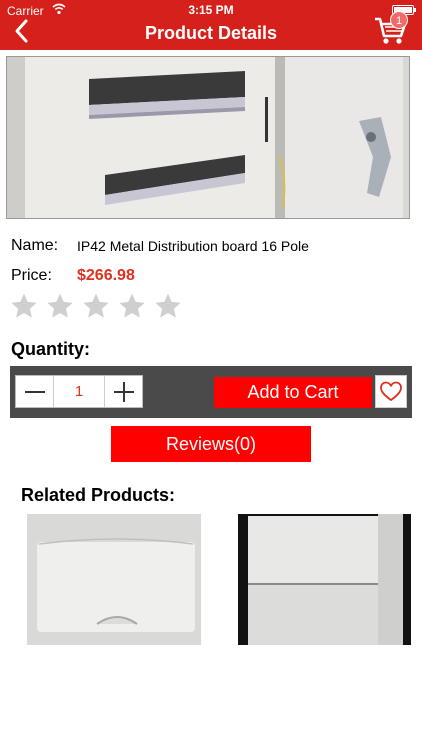 Image resolution: width=422 pixels, height=750 pixels. I want to click on reviews-button: Reviews(0), so click(211, 444).